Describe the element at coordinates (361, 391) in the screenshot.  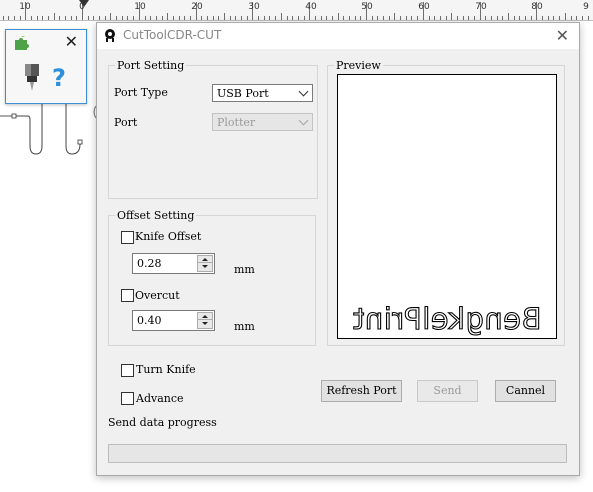
I see `refresh-port-button: Refresh Port` at that location.